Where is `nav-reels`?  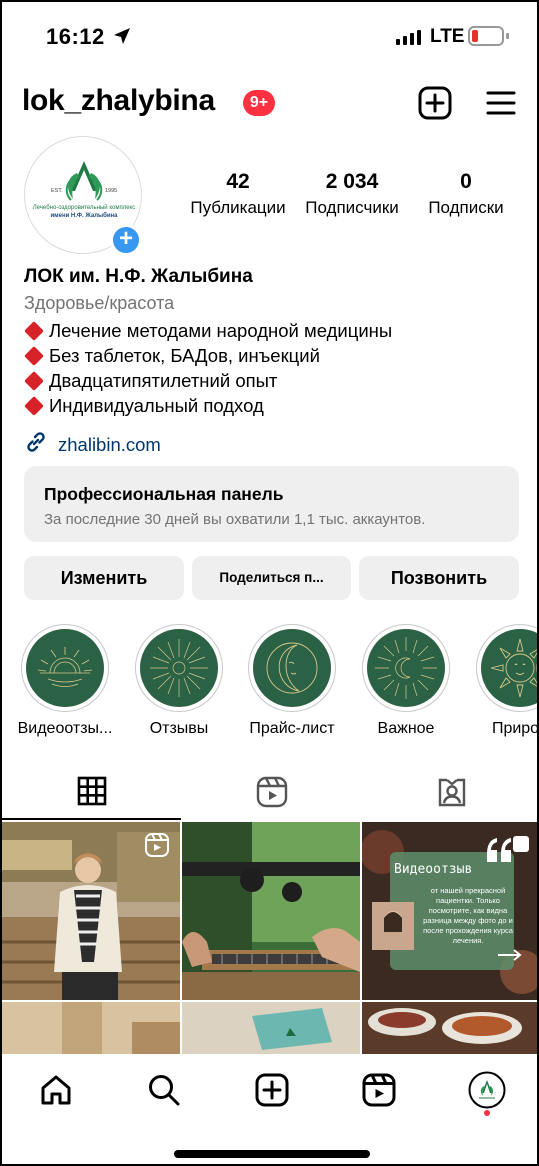
nav-reels is located at coordinates (379, 1092).